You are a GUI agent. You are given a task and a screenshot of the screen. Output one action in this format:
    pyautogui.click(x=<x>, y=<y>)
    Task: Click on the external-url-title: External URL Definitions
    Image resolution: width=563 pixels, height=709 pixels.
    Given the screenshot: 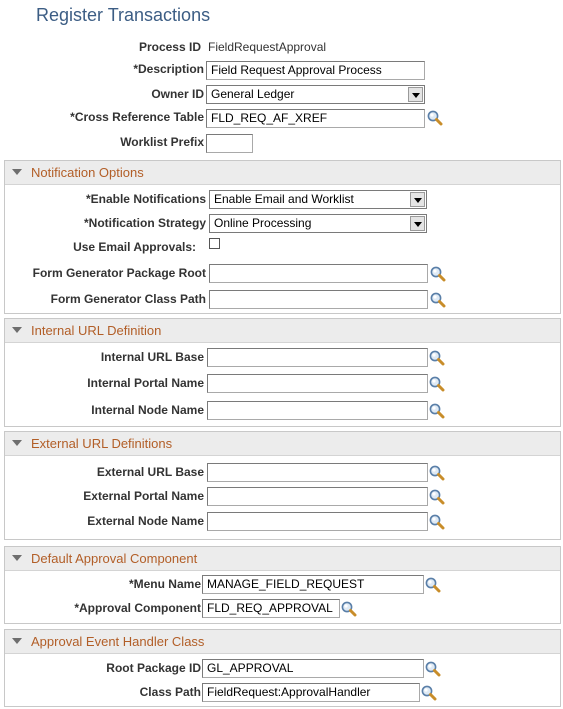 What is the action you would take?
    pyautogui.click(x=102, y=443)
    